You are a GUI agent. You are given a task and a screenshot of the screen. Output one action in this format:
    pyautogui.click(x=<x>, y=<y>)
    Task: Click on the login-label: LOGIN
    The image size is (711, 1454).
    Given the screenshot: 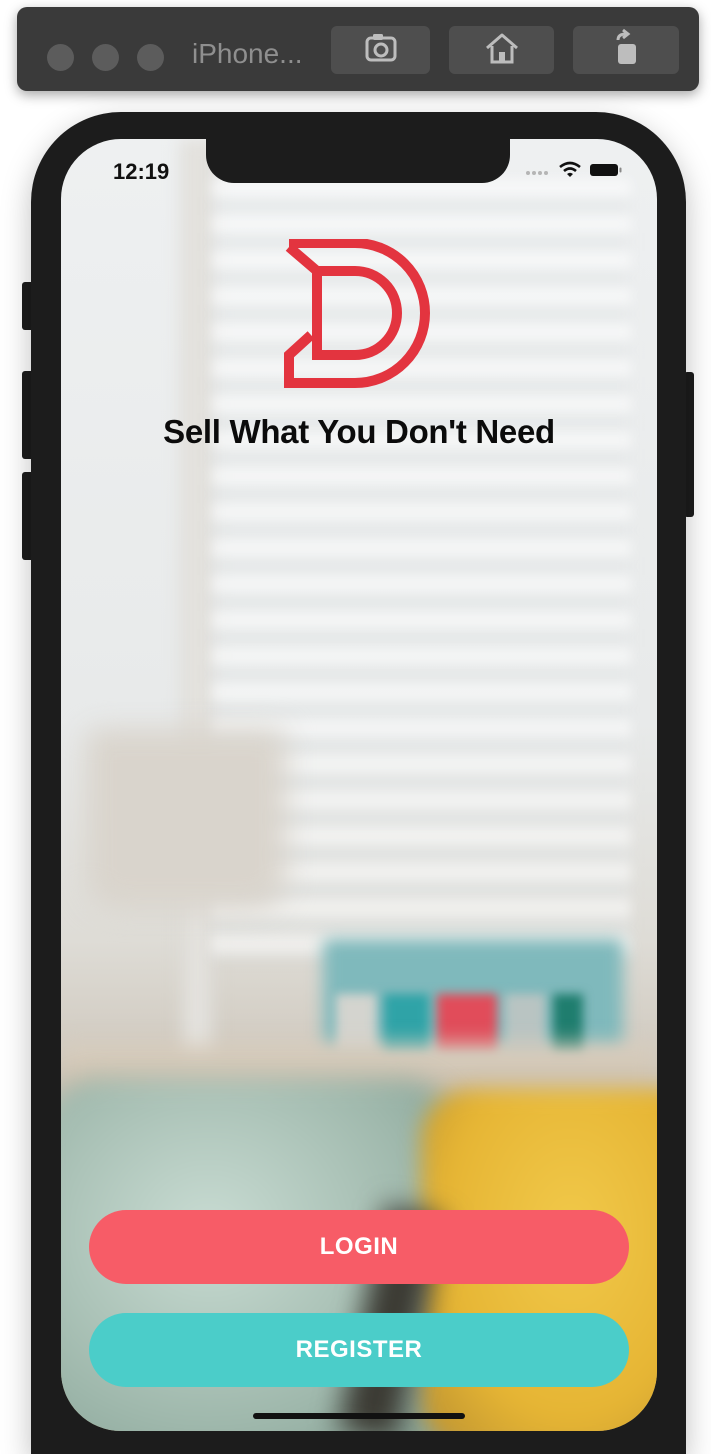 What is the action you would take?
    pyautogui.click(x=359, y=1246)
    